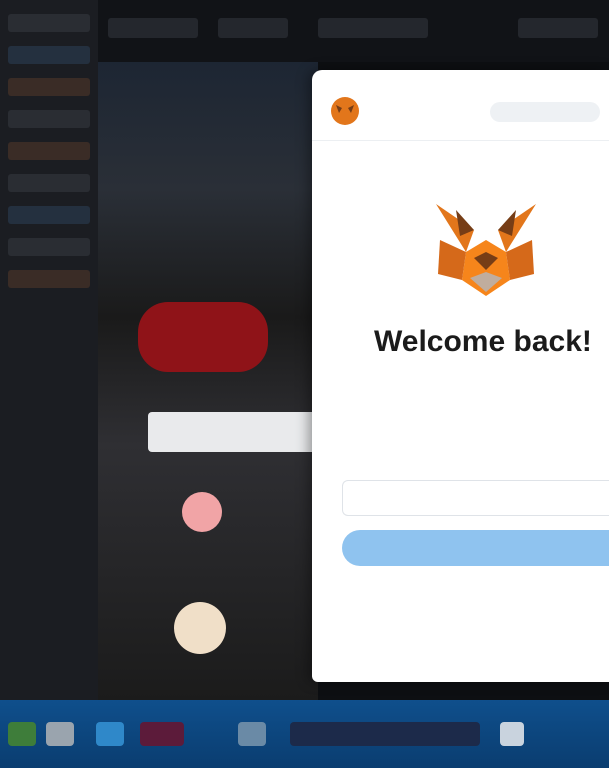 This screenshot has height=768, width=609. I want to click on file-explorer-icon, so click(60, 734).